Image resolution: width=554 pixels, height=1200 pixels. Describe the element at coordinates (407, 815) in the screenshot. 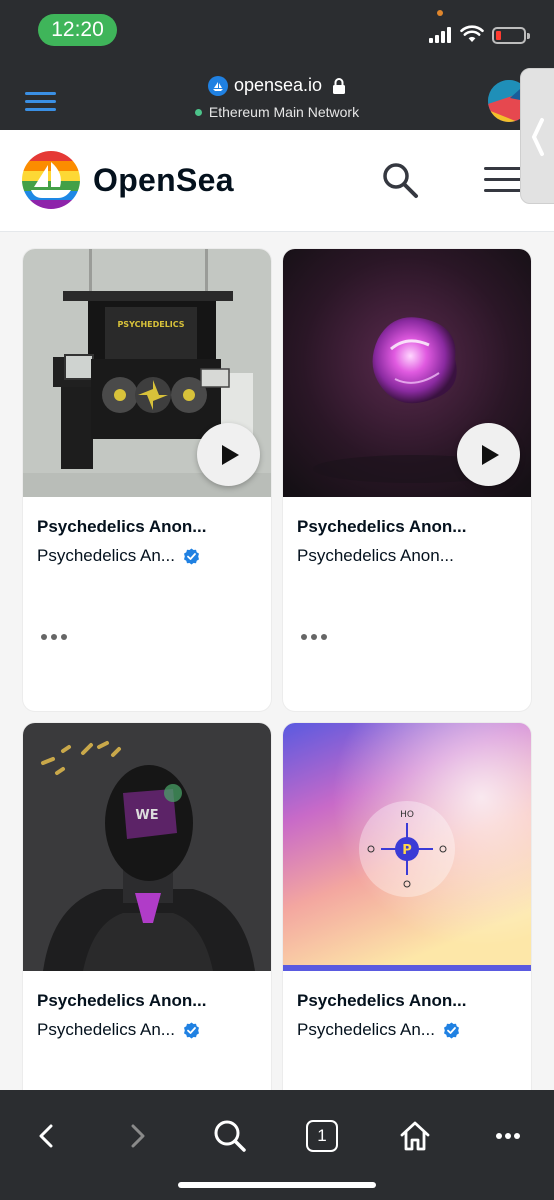

I see `compass-top-label: HO` at that location.